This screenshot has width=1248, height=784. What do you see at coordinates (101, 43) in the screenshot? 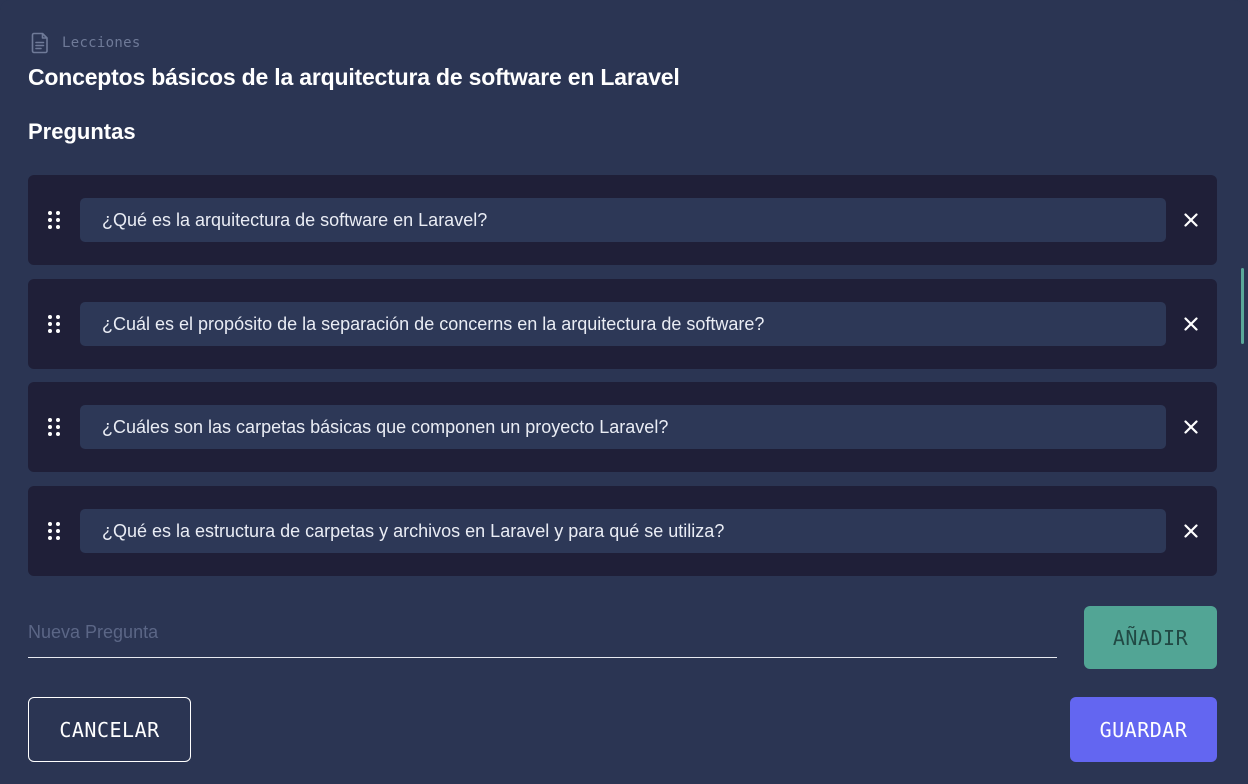
I see `breadcrumb-label: Lecciones` at bounding box center [101, 43].